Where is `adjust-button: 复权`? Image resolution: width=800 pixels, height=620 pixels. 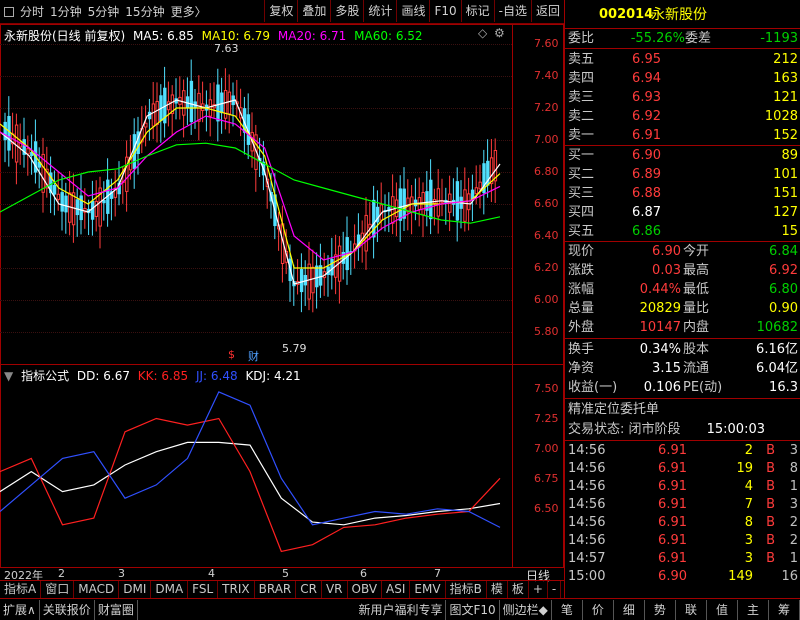 adjust-button: 复权 is located at coordinates (280, 11).